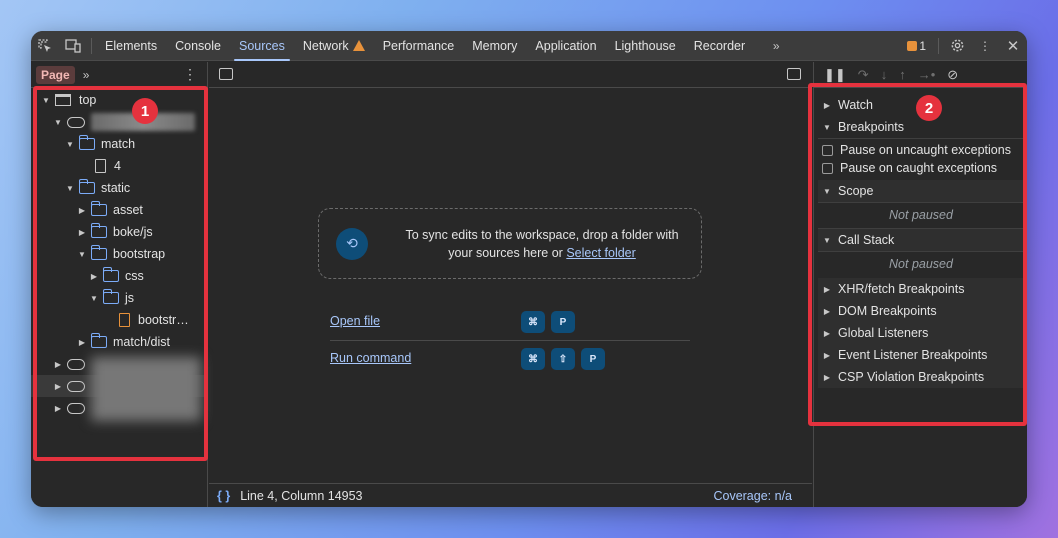 This screenshot has width=1058, height=538. I want to click on open-file-link: Open file, so click(355, 321).